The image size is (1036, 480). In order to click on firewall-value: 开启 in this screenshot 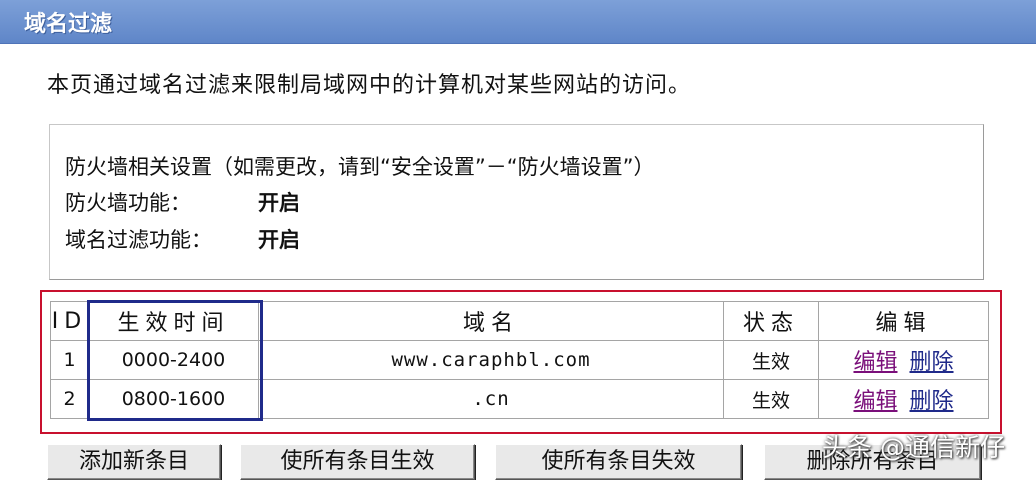, I will do `click(279, 203)`.